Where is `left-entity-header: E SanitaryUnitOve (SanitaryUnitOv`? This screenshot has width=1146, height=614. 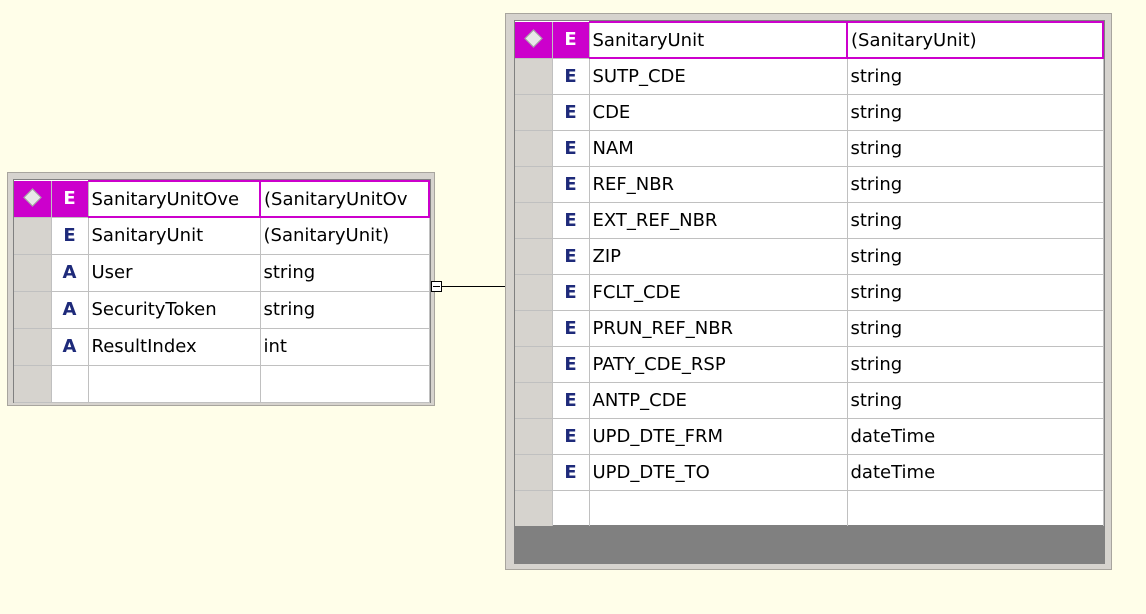 left-entity-header: E SanitaryUnitOve (SanitaryUnitOv is located at coordinates (222, 199).